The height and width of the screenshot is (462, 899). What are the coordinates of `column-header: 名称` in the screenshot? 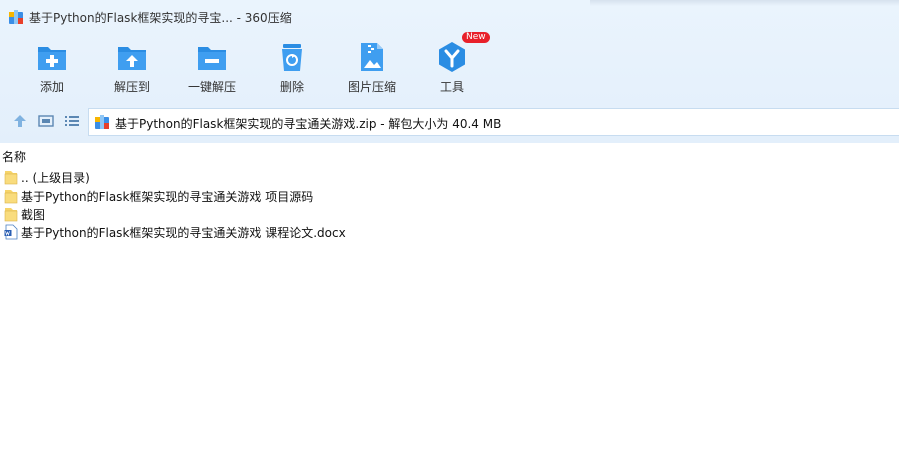 It's located at (449, 156).